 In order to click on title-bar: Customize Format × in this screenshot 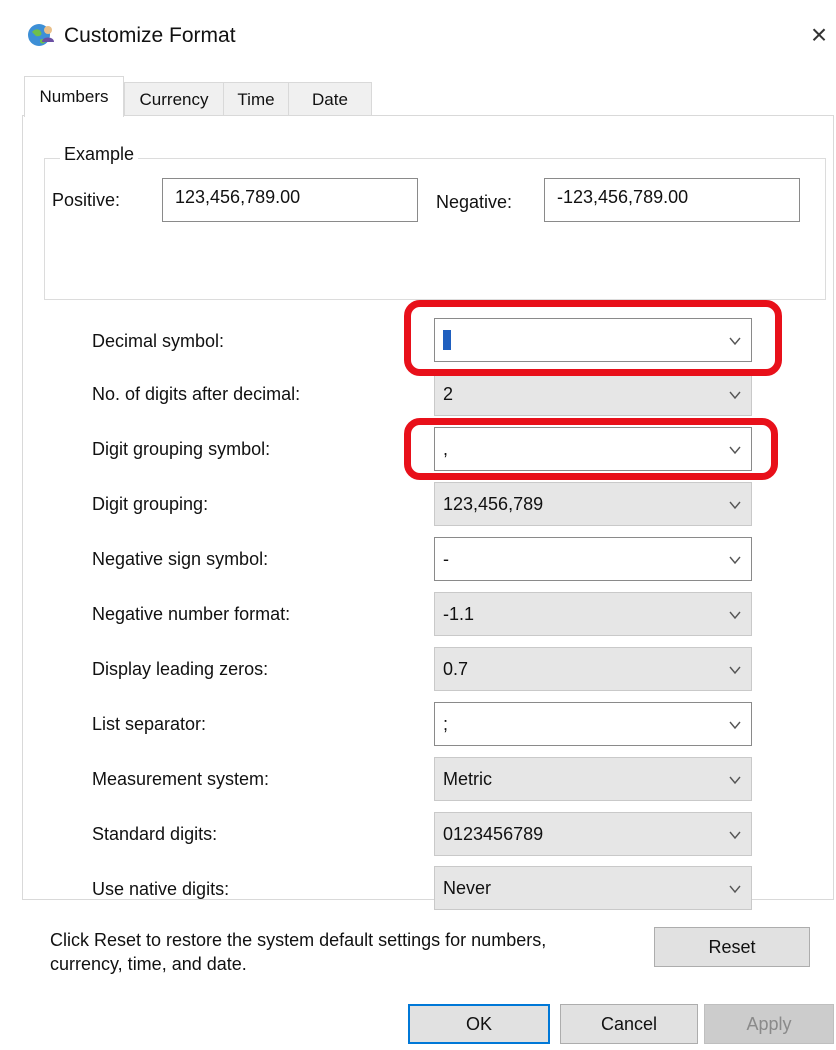, I will do `click(418, 37)`.